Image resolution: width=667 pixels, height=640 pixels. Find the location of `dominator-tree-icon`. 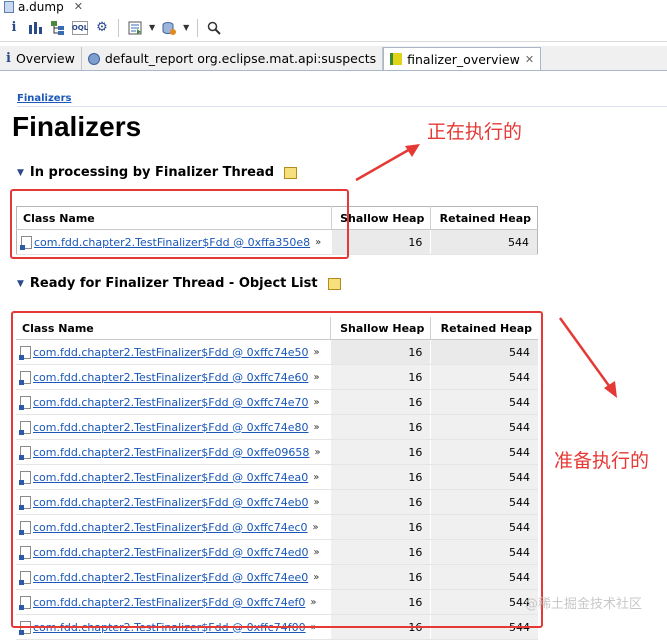

dominator-tree-icon is located at coordinates (58, 28).